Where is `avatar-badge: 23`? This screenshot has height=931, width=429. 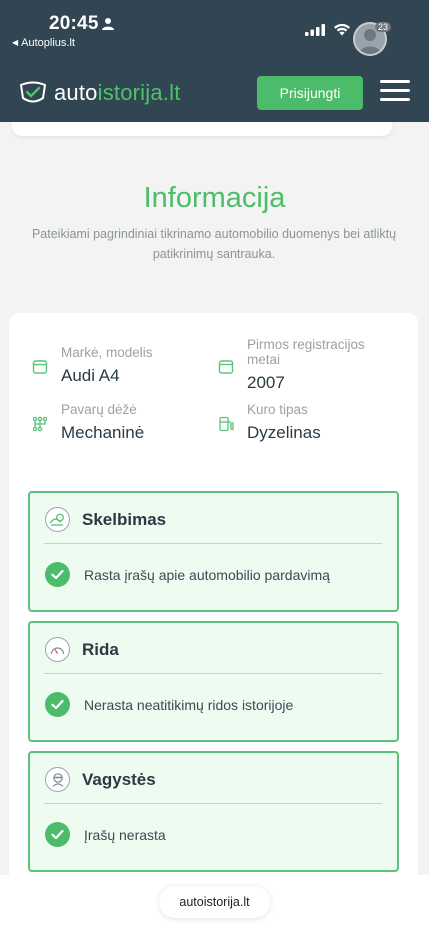
avatar-badge: 23 is located at coordinates (382, 27).